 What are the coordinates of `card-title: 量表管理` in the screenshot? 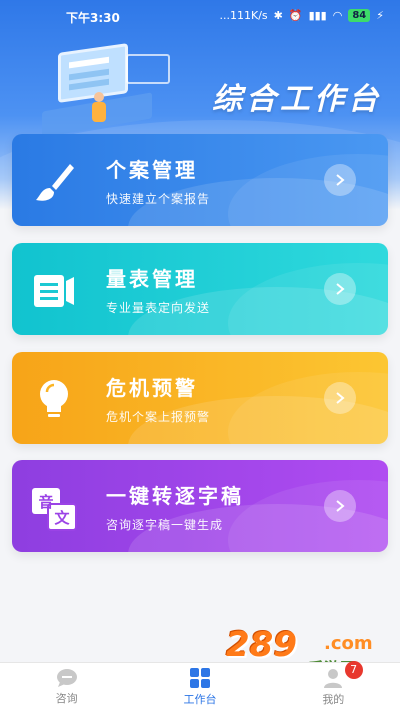 It's located at (152, 279).